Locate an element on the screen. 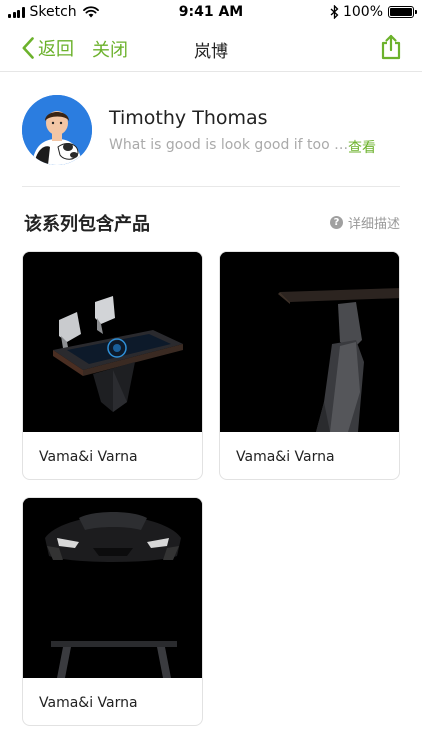 Image resolution: width=422 pixels, height=750 pixels. back-button: 返回 is located at coordinates (48, 48).